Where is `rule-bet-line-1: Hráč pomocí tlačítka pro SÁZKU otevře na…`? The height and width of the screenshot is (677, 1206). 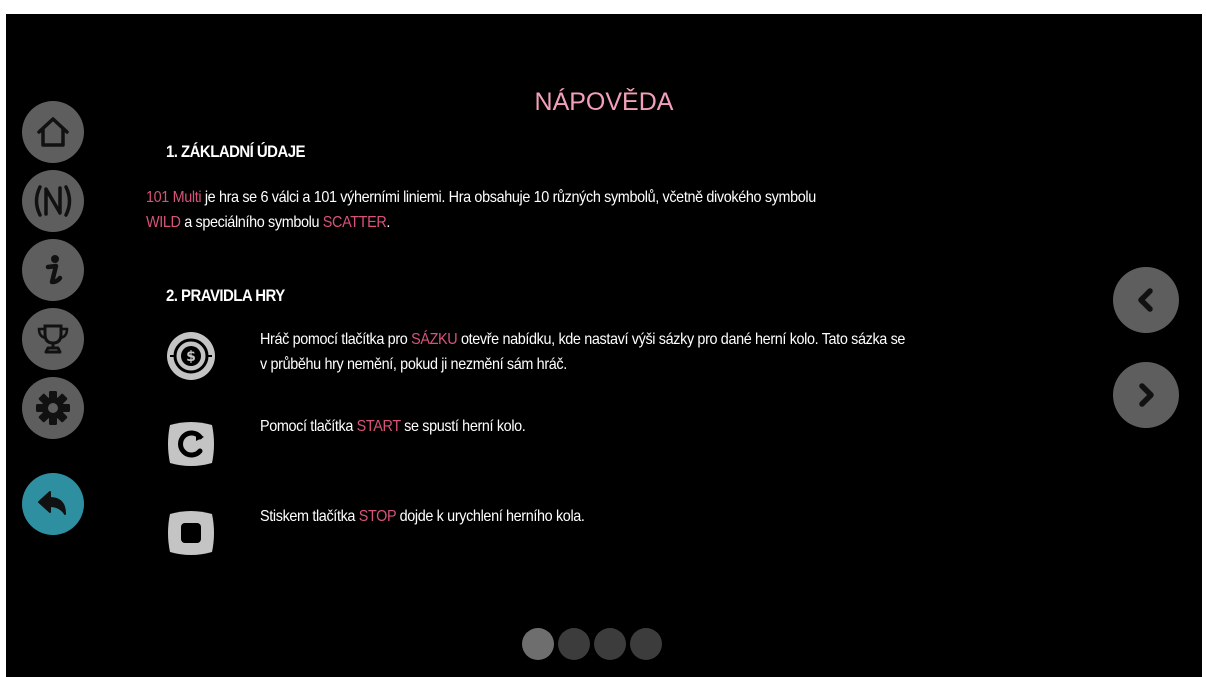
rule-bet-line-1: Hráč pomocí tlačítka pro SÁZKU otevře na… is located at coordinates (582, 339).